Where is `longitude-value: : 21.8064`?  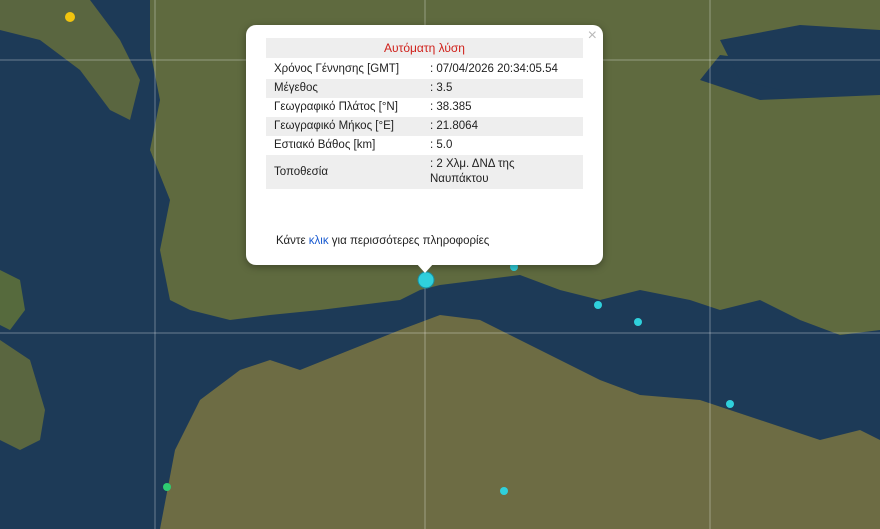
longitude-value: : 21.8064 is located at coordinates (502, 126).